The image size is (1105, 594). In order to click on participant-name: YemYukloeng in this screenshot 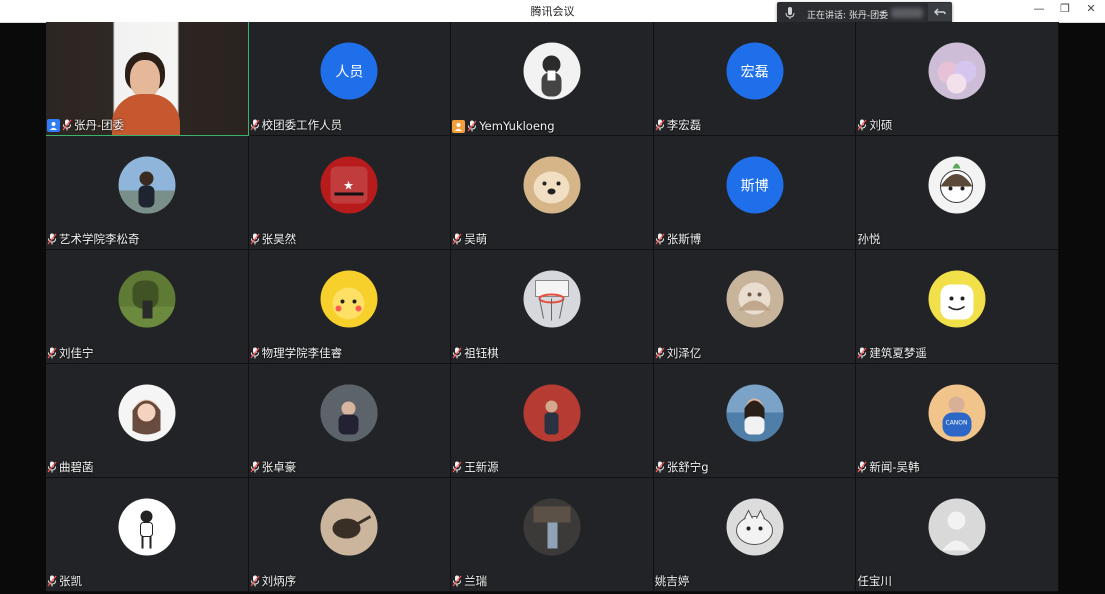, I will do `click(517, 126)`.